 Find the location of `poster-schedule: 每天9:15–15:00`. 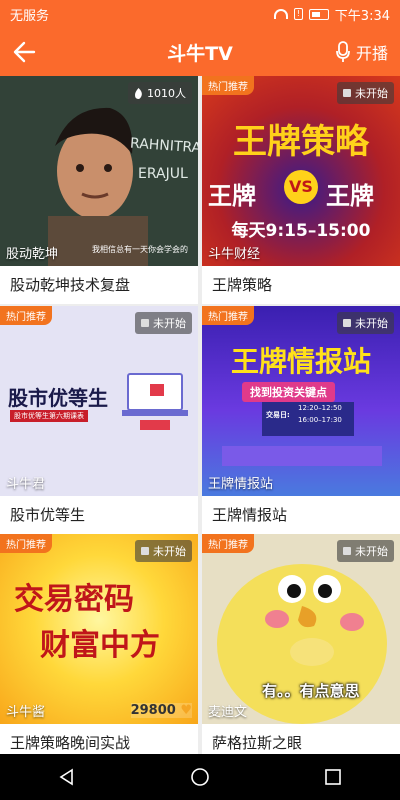

poster-schedule: 每天9:15–15:00 is located at coordinates (301, 231).